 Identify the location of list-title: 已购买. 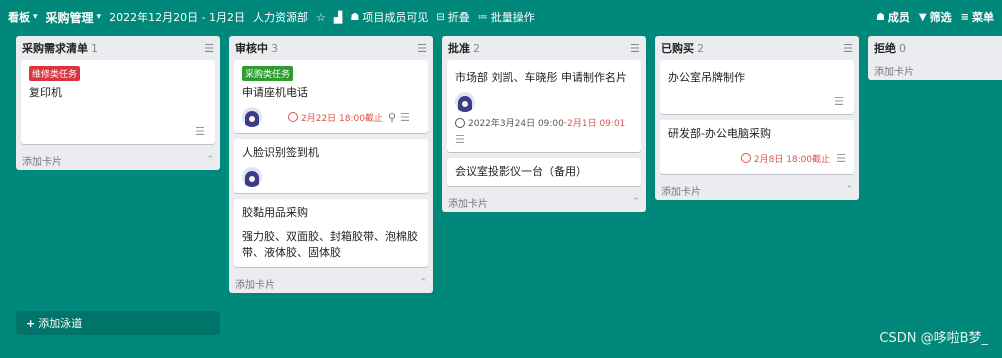
(677, 48).